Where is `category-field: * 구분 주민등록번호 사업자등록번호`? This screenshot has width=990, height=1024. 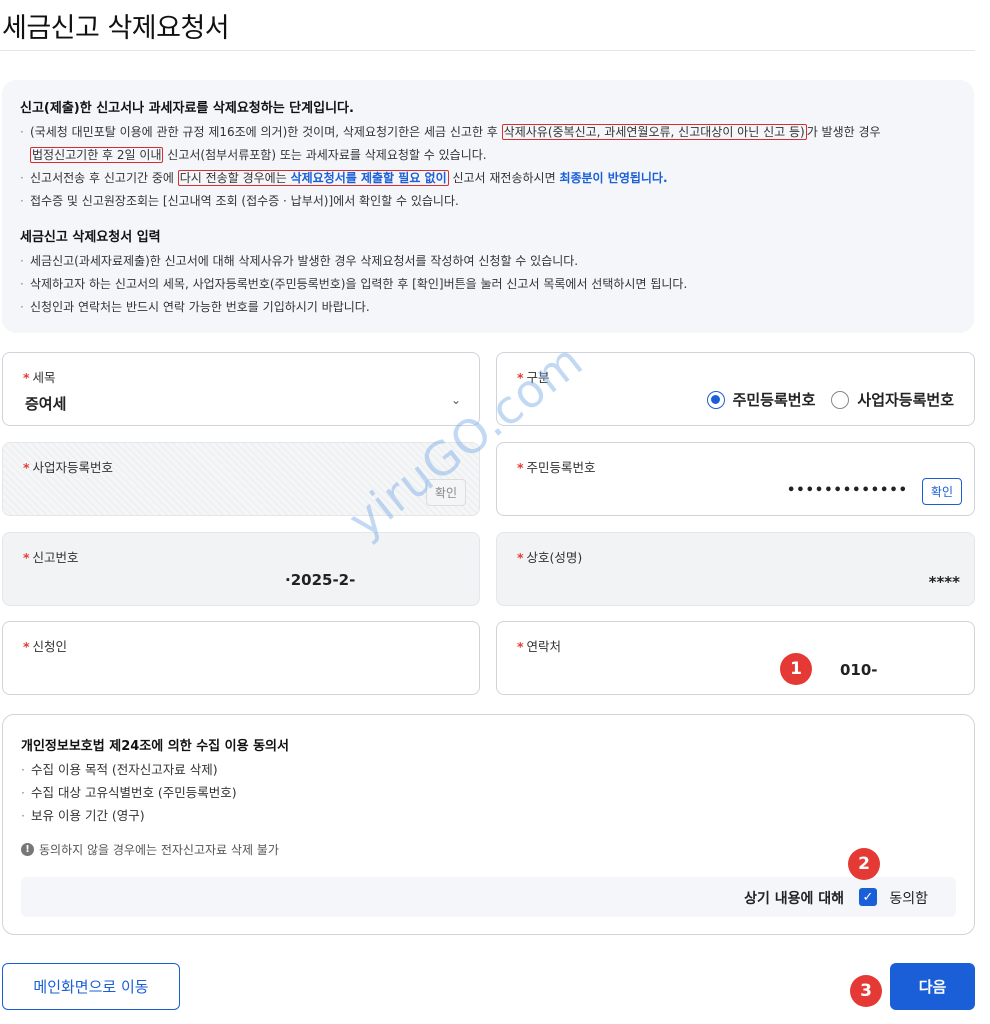
category-field: * 구분 주민등록번호 사업자등록번호 is located at coordinates (735, 389).